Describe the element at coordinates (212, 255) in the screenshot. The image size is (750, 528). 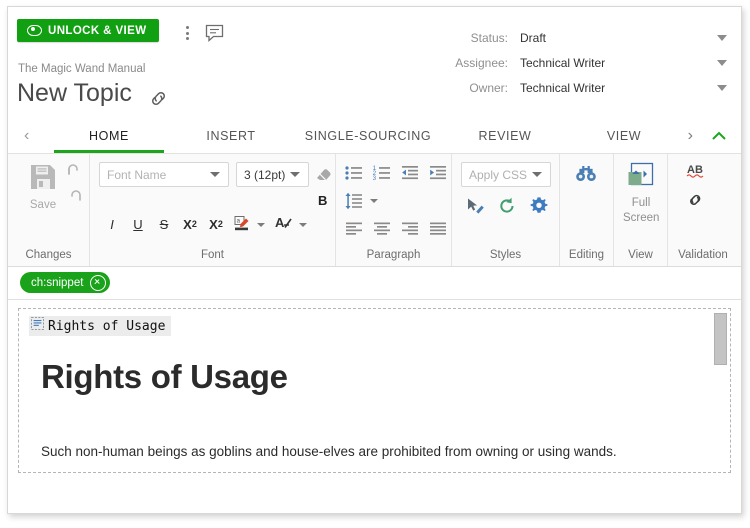
I see `group-label-font: Font` at that location.